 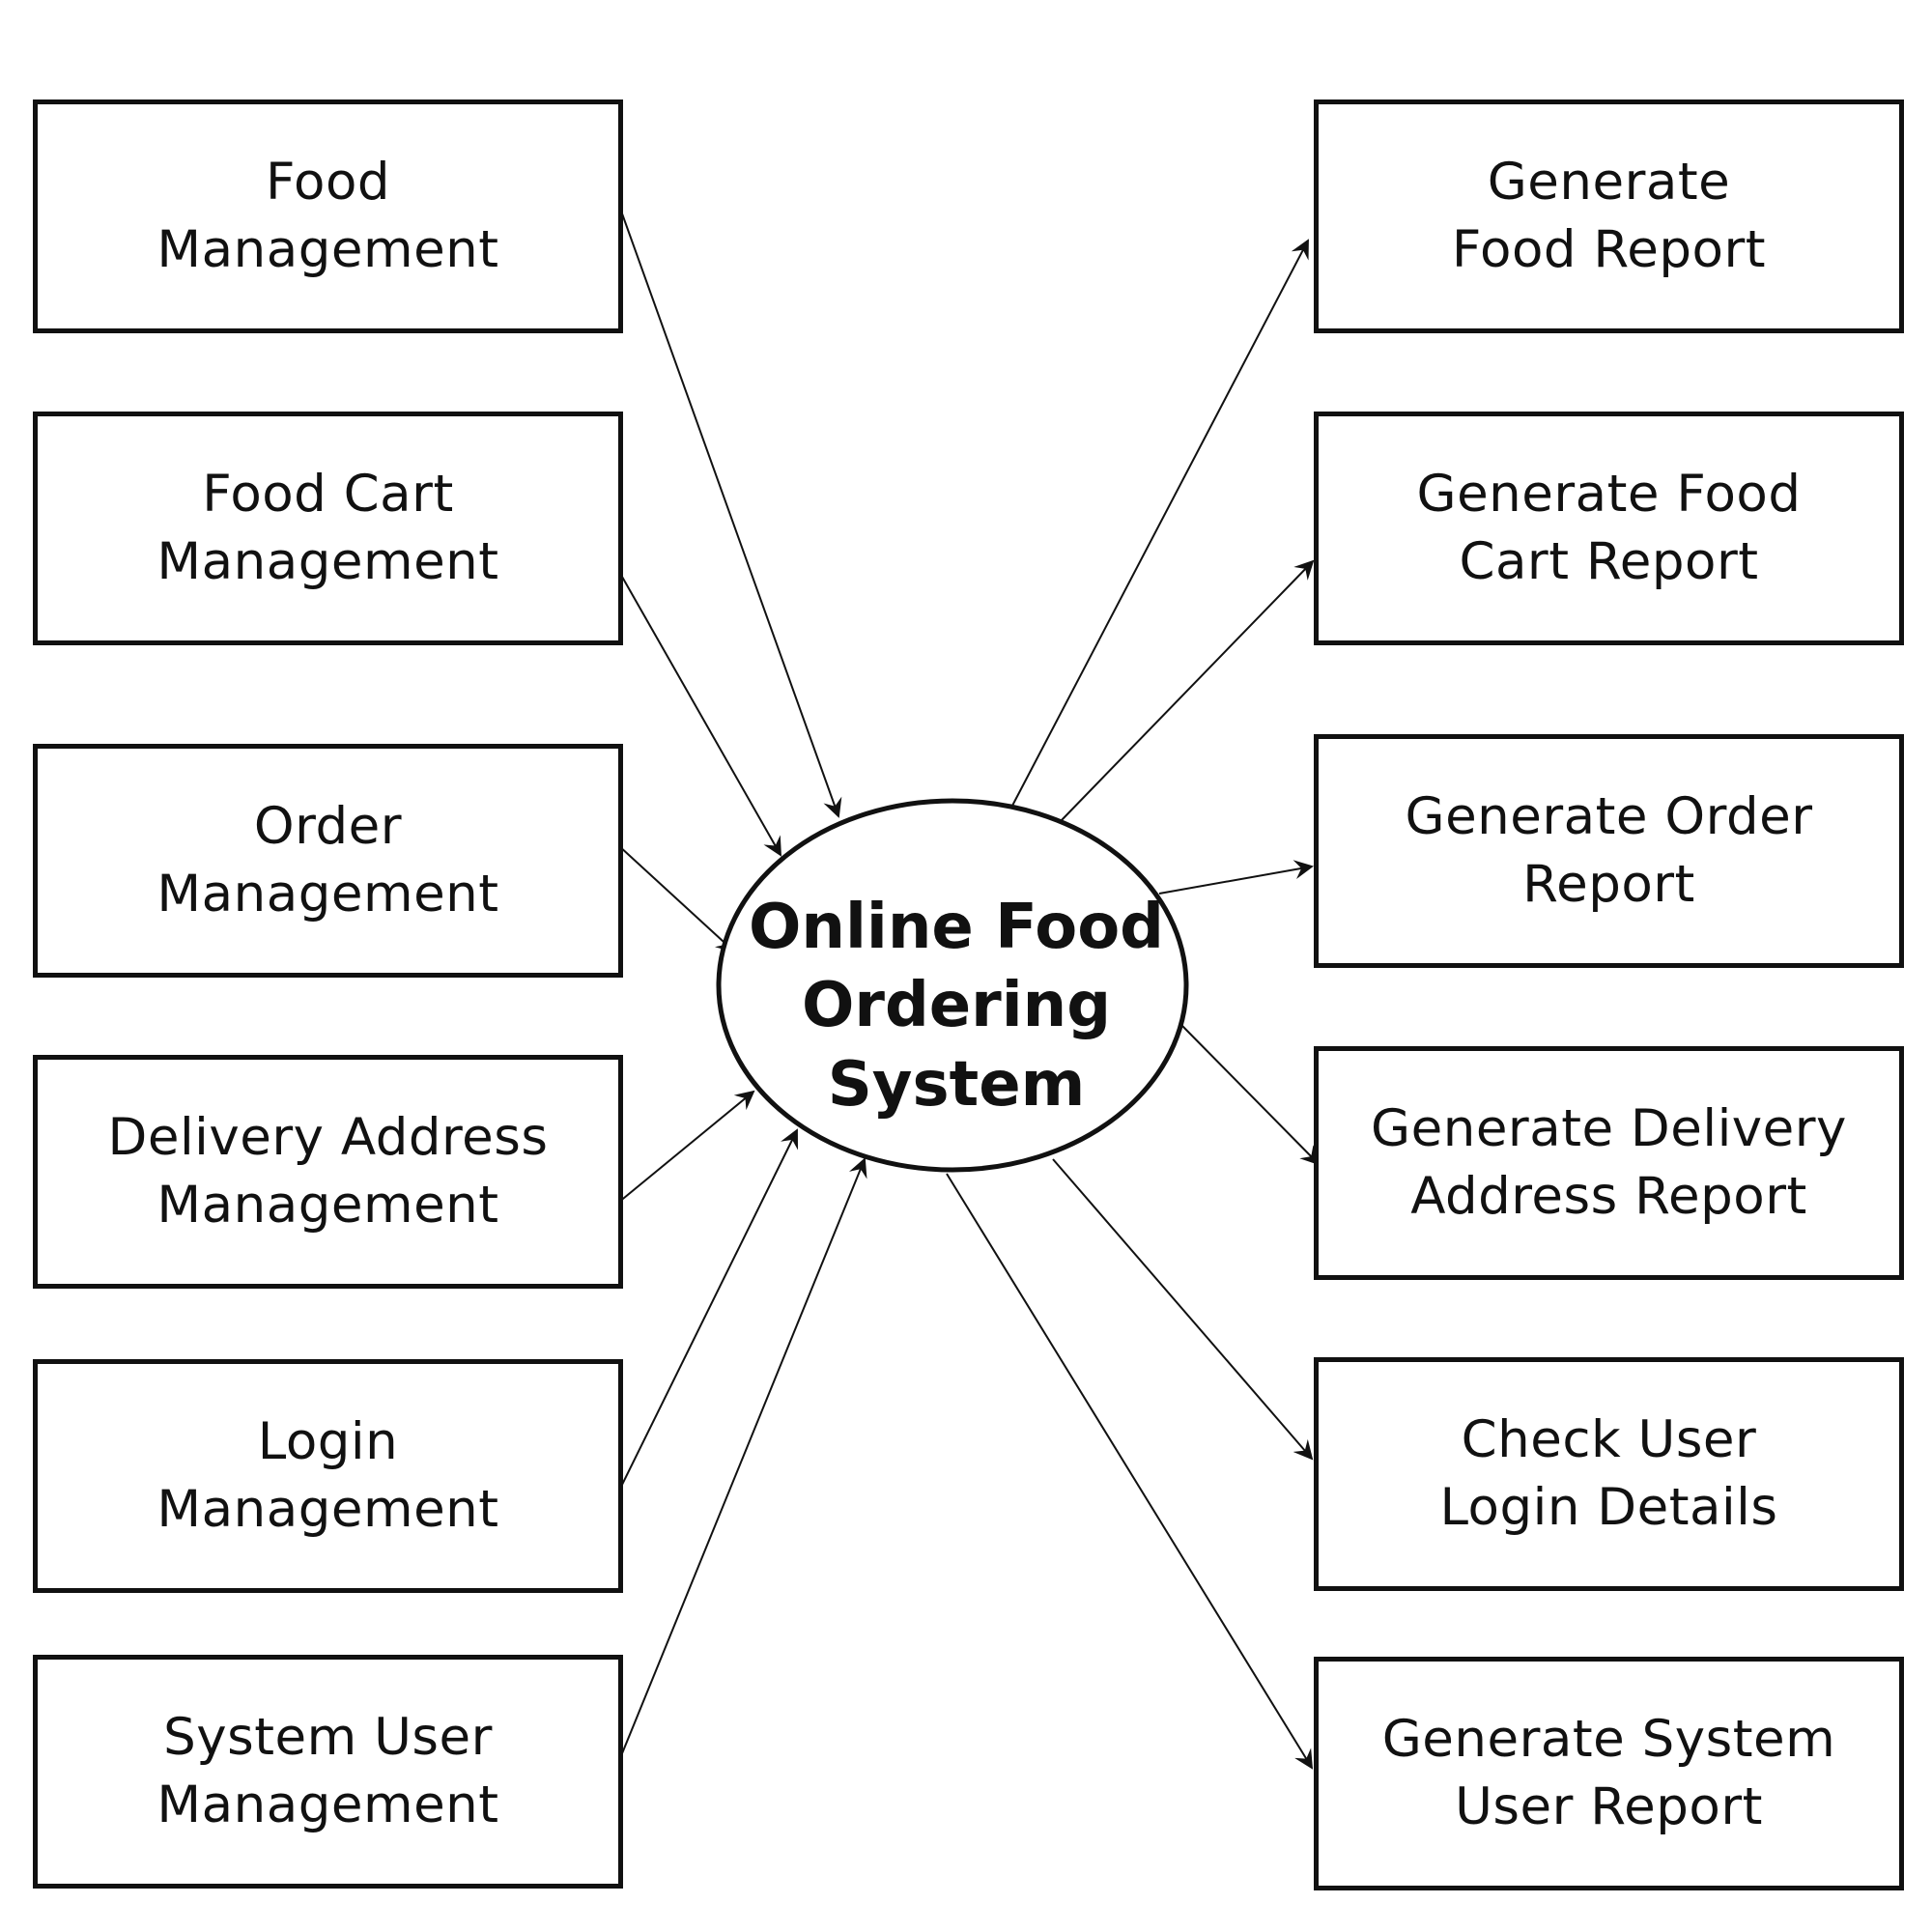 I want to click on flow-arrow-generate-food-cart-report, so click(x=1187, y=690).